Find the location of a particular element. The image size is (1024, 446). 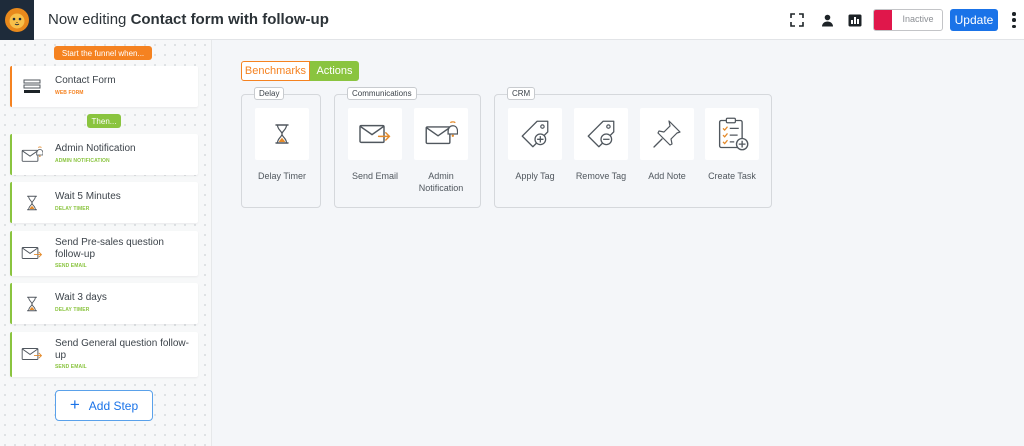

step-contact-form: Contact Form WEB FORM is located at coordinates (104, 86).